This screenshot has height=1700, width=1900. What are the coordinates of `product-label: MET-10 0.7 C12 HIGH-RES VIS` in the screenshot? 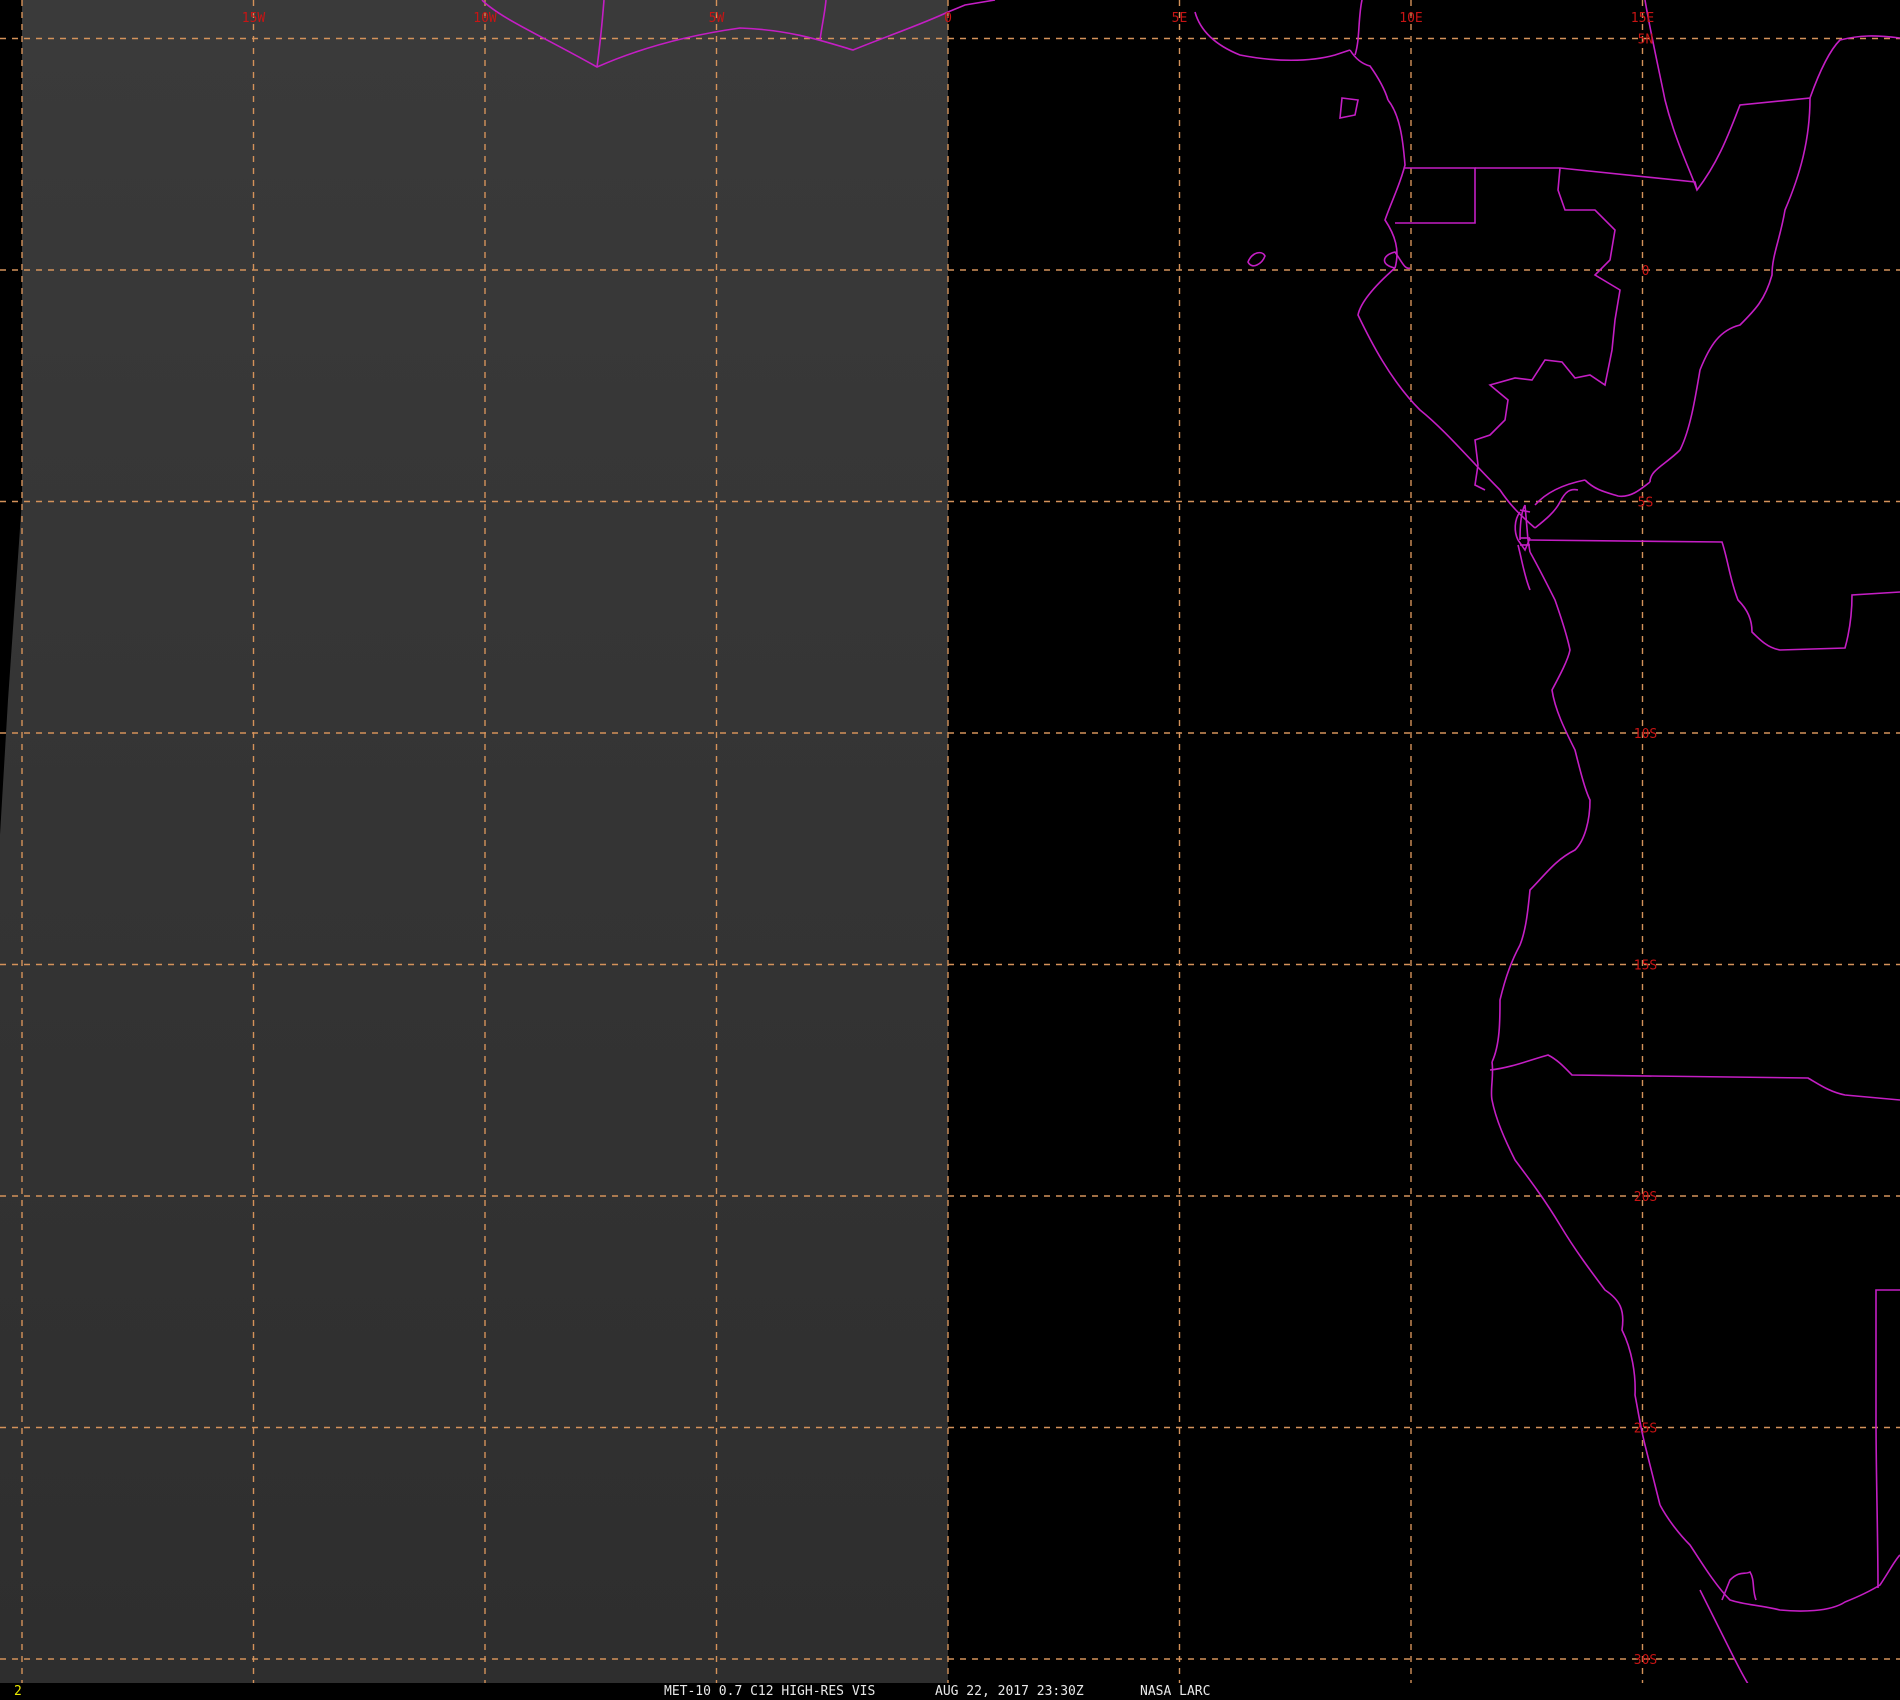 It's located at (770, 1691).